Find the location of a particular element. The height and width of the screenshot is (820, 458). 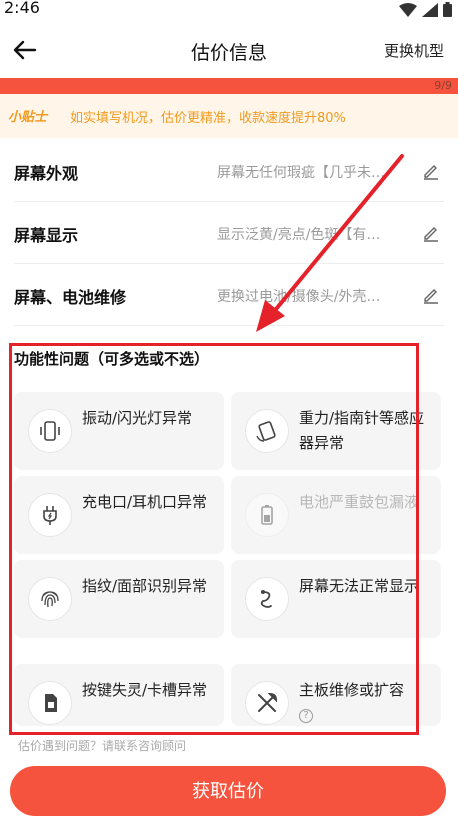

back-arrow-icon is located at coordinates (25, 50).